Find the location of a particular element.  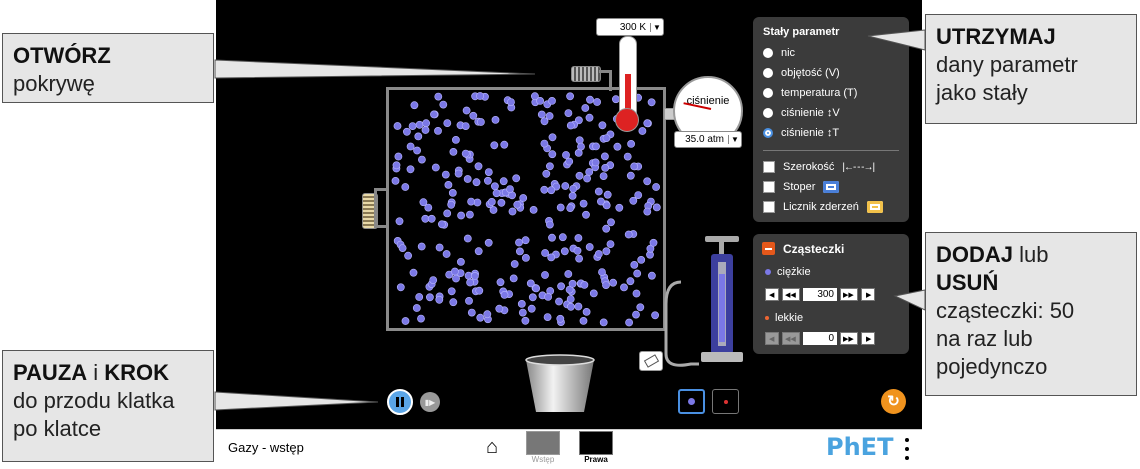

callout-pause-step: PAUZA i KROK do przodu klatka po klatce is located at coordinates (108, 406).